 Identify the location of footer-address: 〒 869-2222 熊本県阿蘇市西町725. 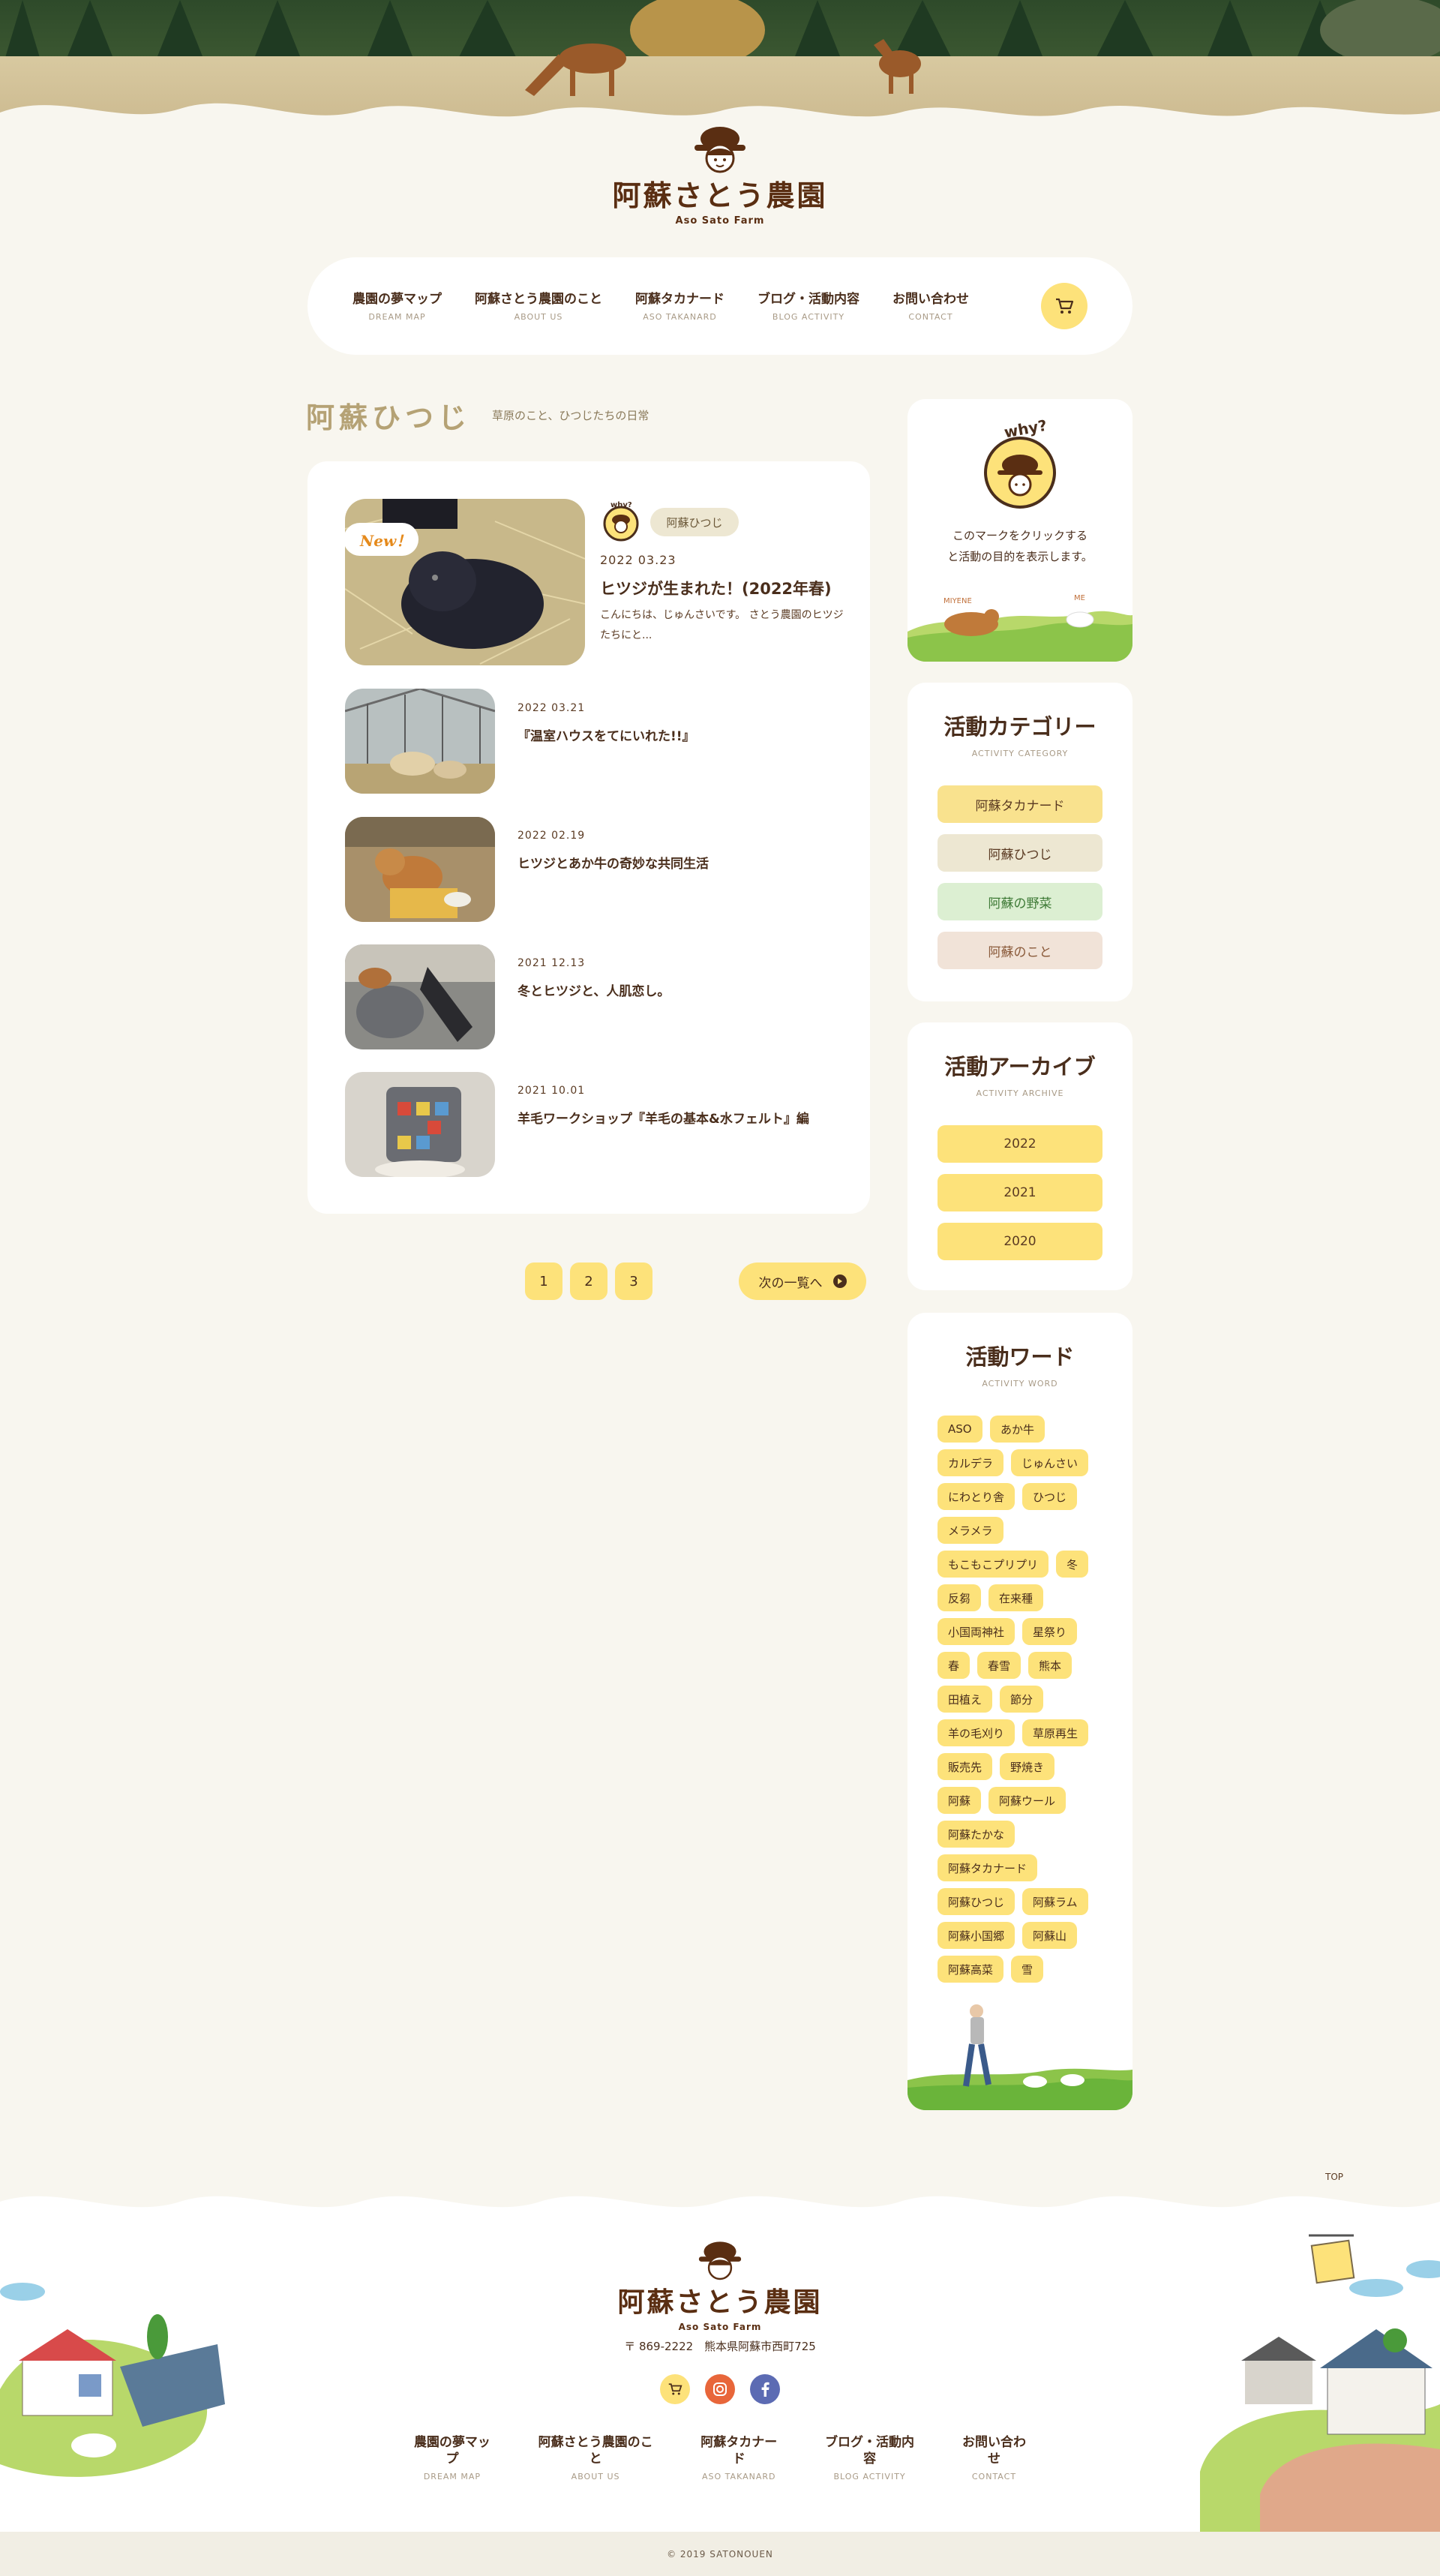
(720, 2346).